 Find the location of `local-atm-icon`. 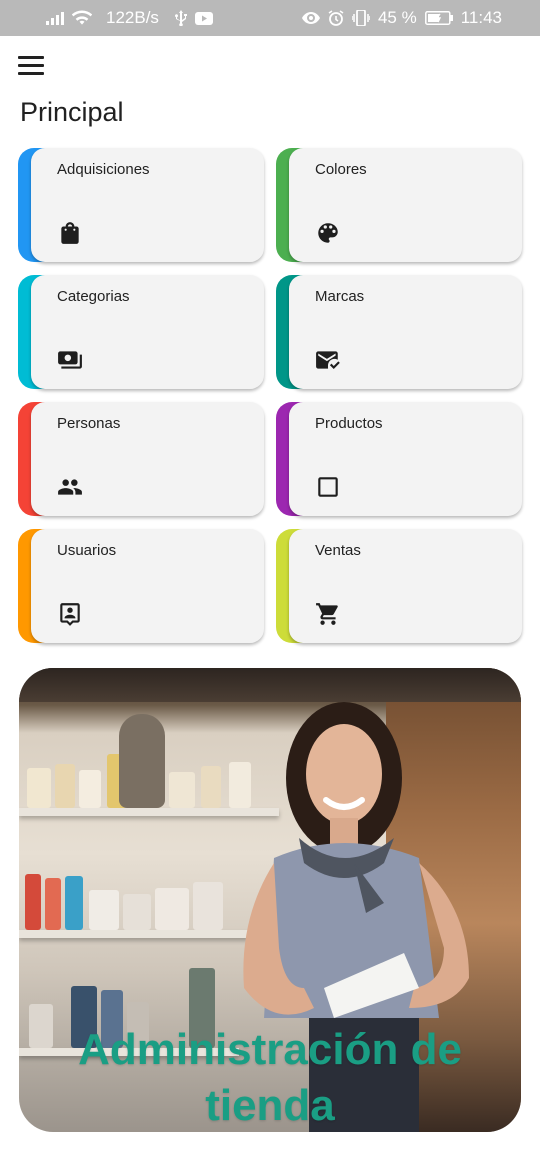

local-atm-icon is located at coordinates (70, 360).